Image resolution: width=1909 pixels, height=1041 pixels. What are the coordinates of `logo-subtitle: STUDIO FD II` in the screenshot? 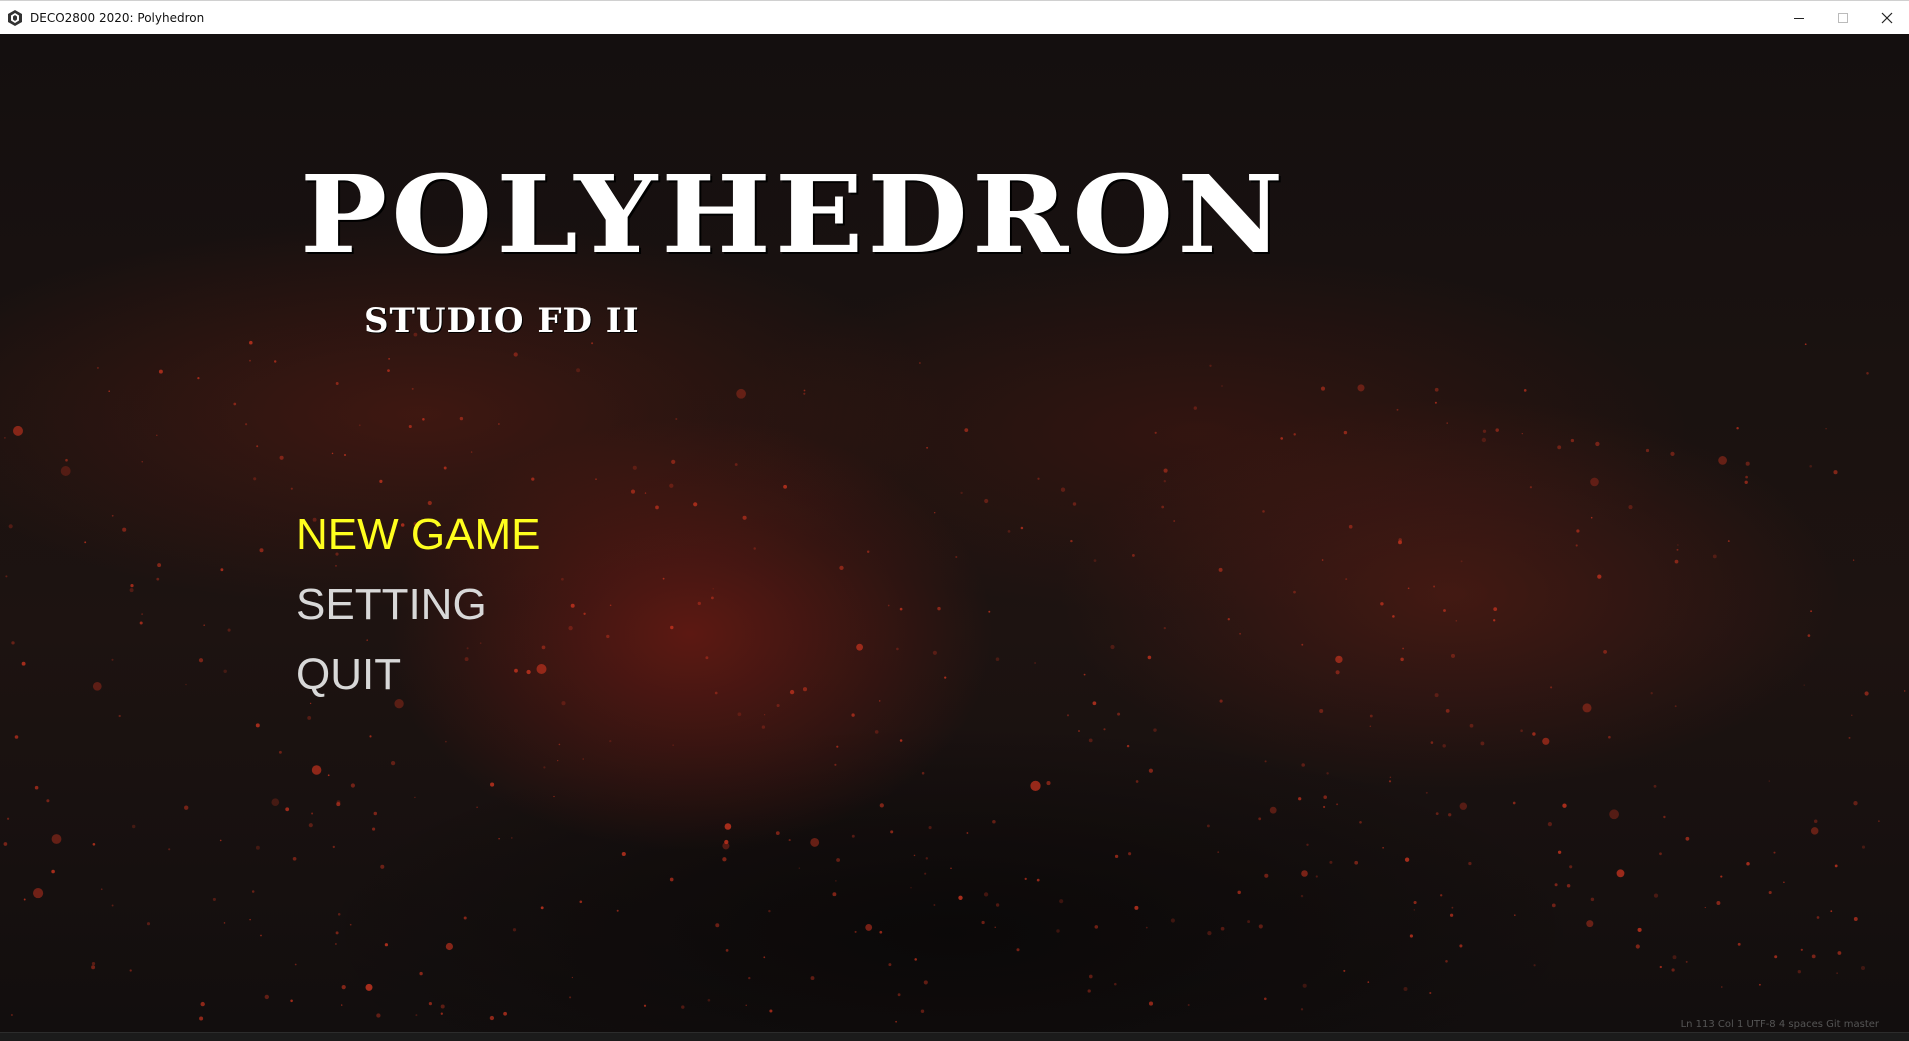 It's located at (502, 321).